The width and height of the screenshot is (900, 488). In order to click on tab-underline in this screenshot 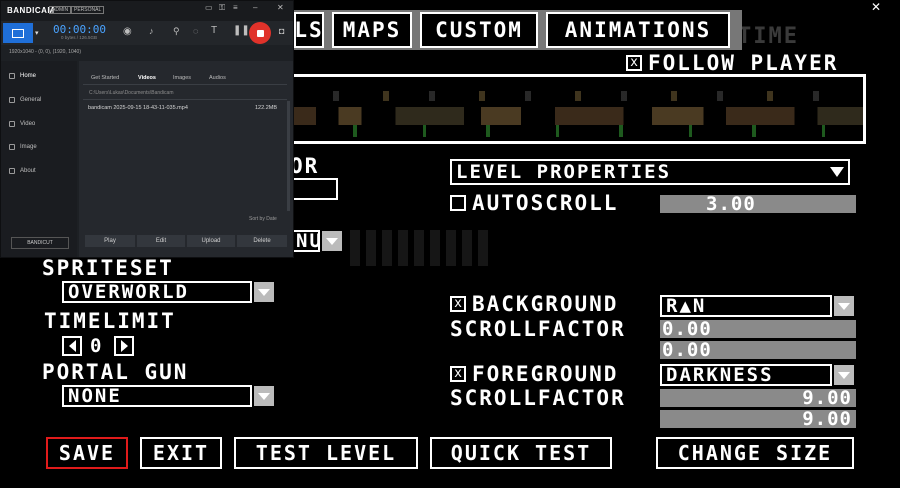, I will do `click(185, 84)`.